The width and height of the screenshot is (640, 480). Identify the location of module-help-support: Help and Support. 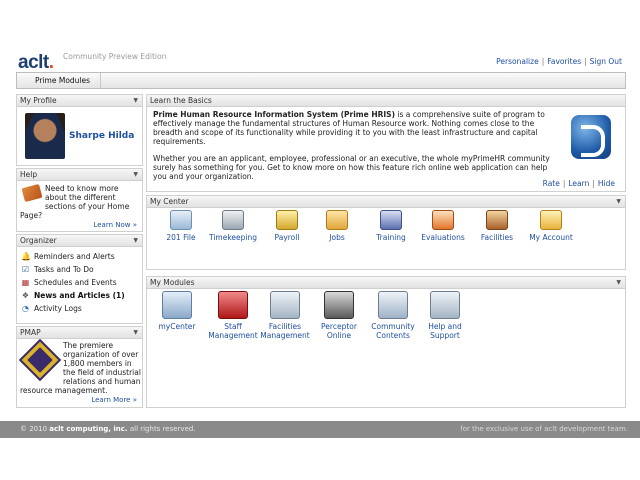
(445, 315).